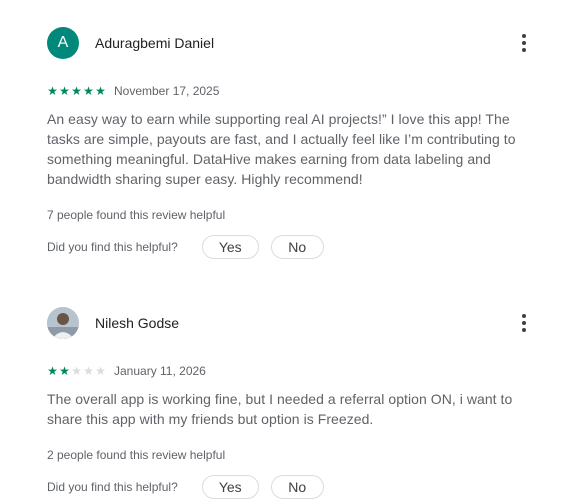  Describe the element at coordinates (155, 43) in the screenshot. I see `author-name: Aduragbemi Daniel` at that location.